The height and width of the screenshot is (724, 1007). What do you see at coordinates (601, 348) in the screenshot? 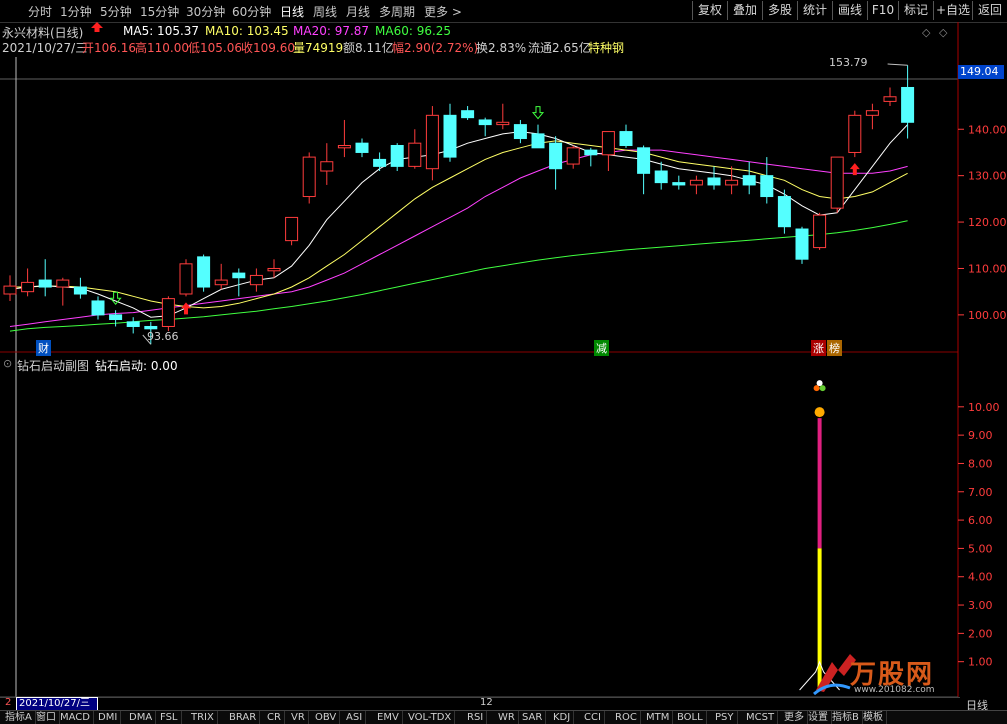
I see `event-jian: 减` at bounding box center [601, 348].